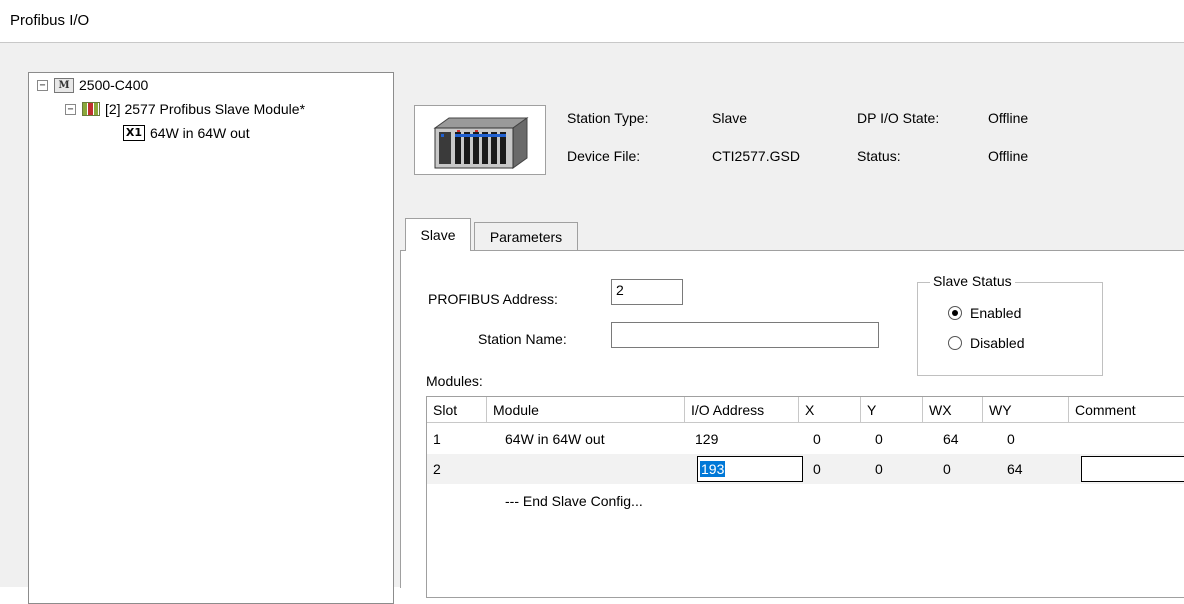 This screenshot has height=604, width=1184. I want to click on disabled-radio: Disabled, so click(986, 343).